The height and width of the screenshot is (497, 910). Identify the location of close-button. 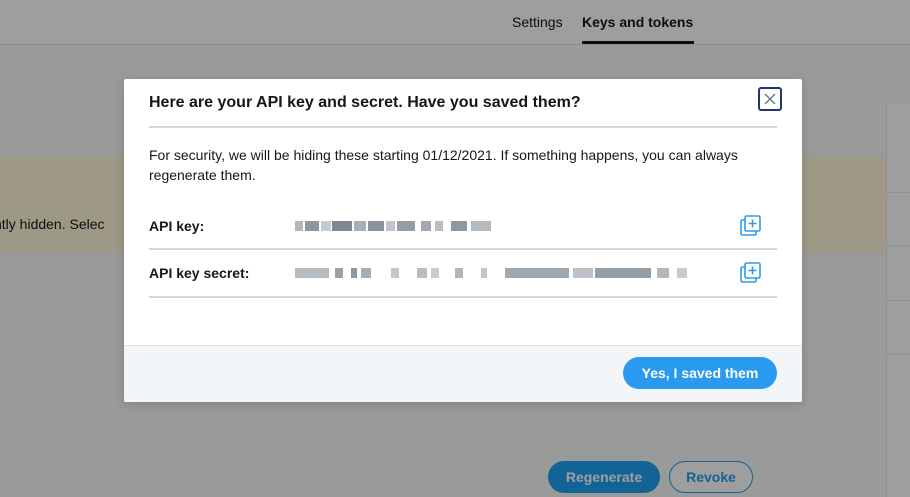
(770, 99).